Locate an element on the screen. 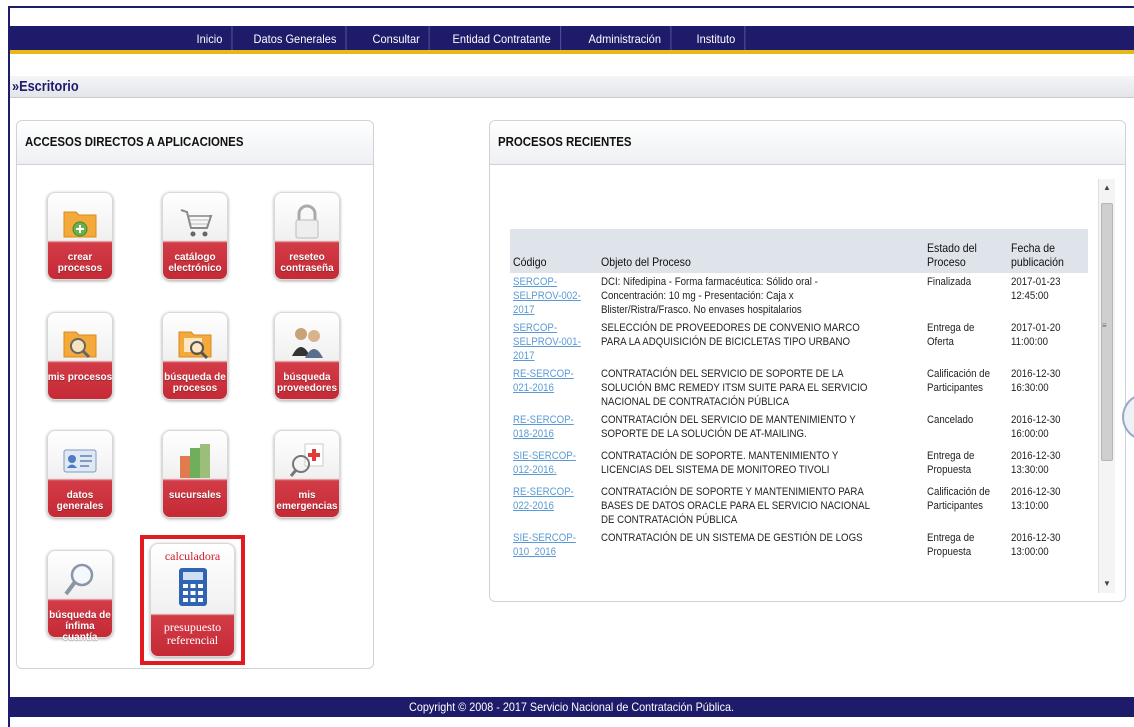 This screenshot has width=1134, height=727. emergency-icon is located at coordinates (306, 460).